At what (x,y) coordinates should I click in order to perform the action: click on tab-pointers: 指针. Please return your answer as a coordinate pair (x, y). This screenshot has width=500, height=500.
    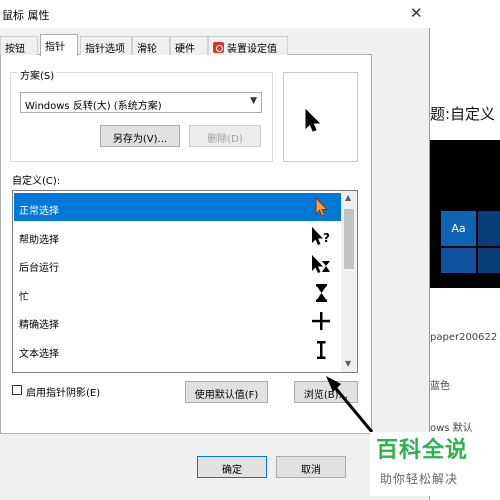
    Looking at the image, I should click on (59, 45).